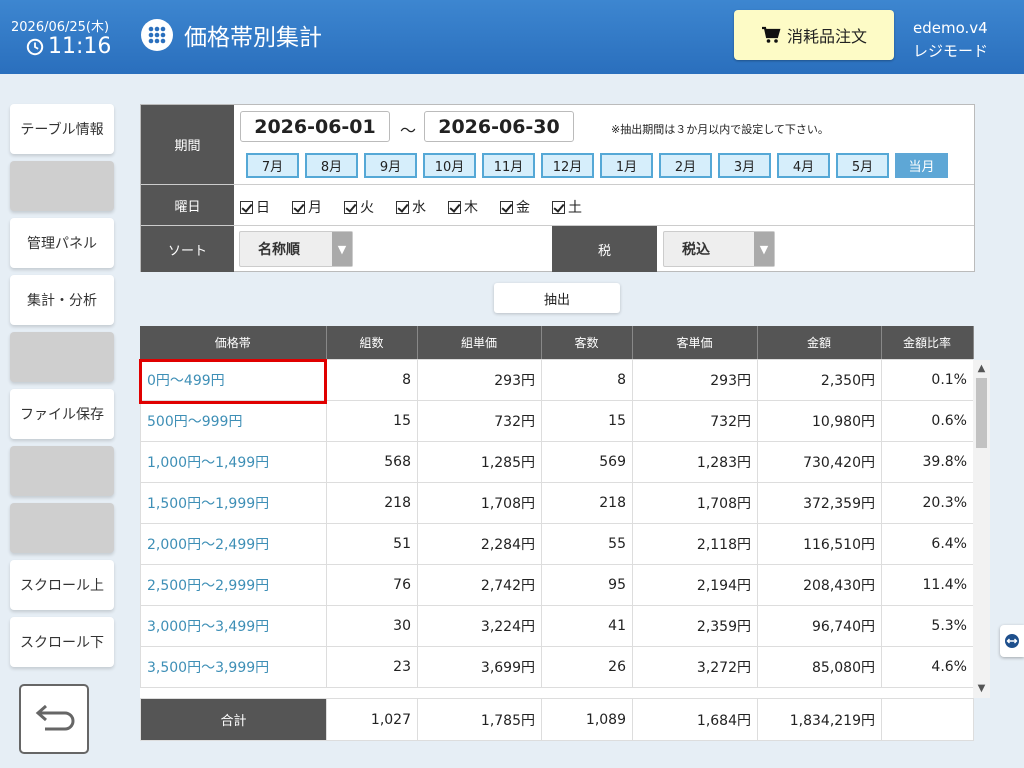 The image size is (1024, 768). Describe the element at coordinates (744, 165) in the screenshot. I see `month-button-3: 3月` at that location.